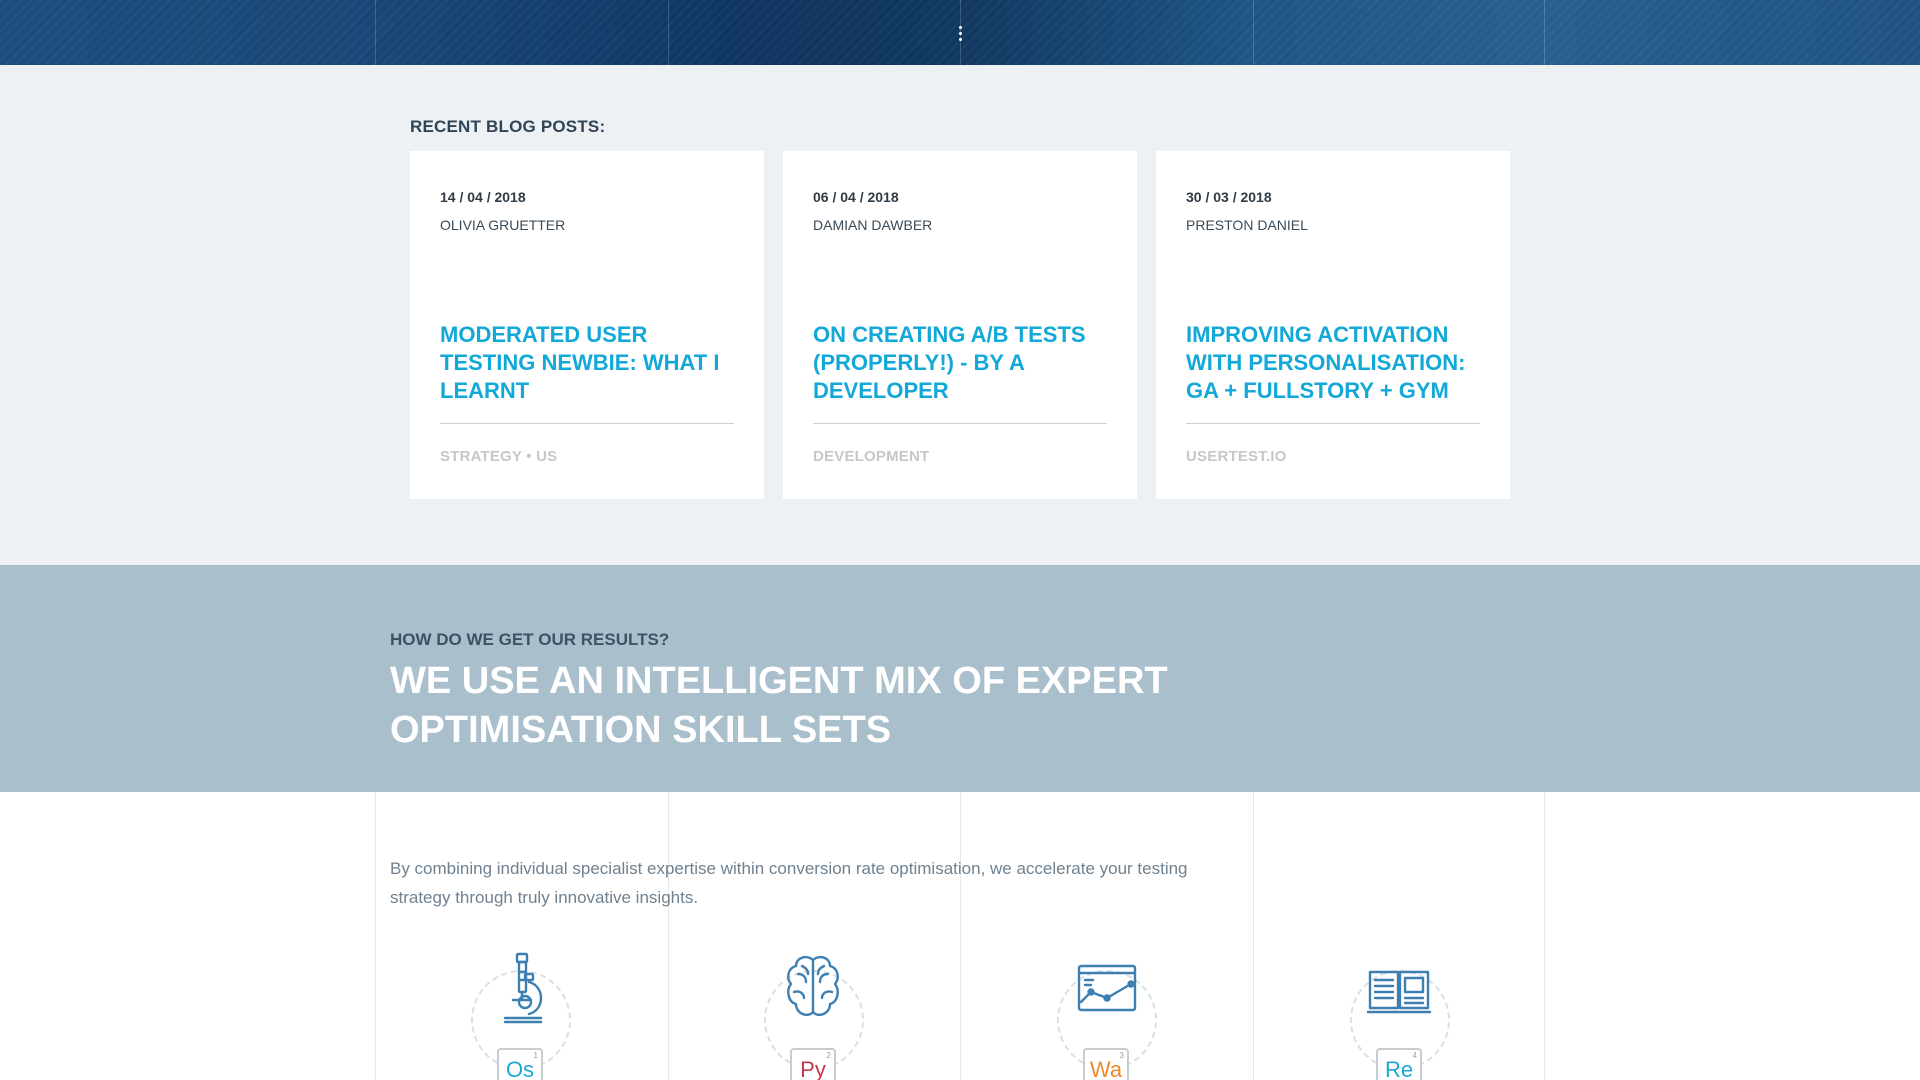  Describe the element at coordinates (520, 1068) in the screenshot. I see `element-symbol: Os` at that location.